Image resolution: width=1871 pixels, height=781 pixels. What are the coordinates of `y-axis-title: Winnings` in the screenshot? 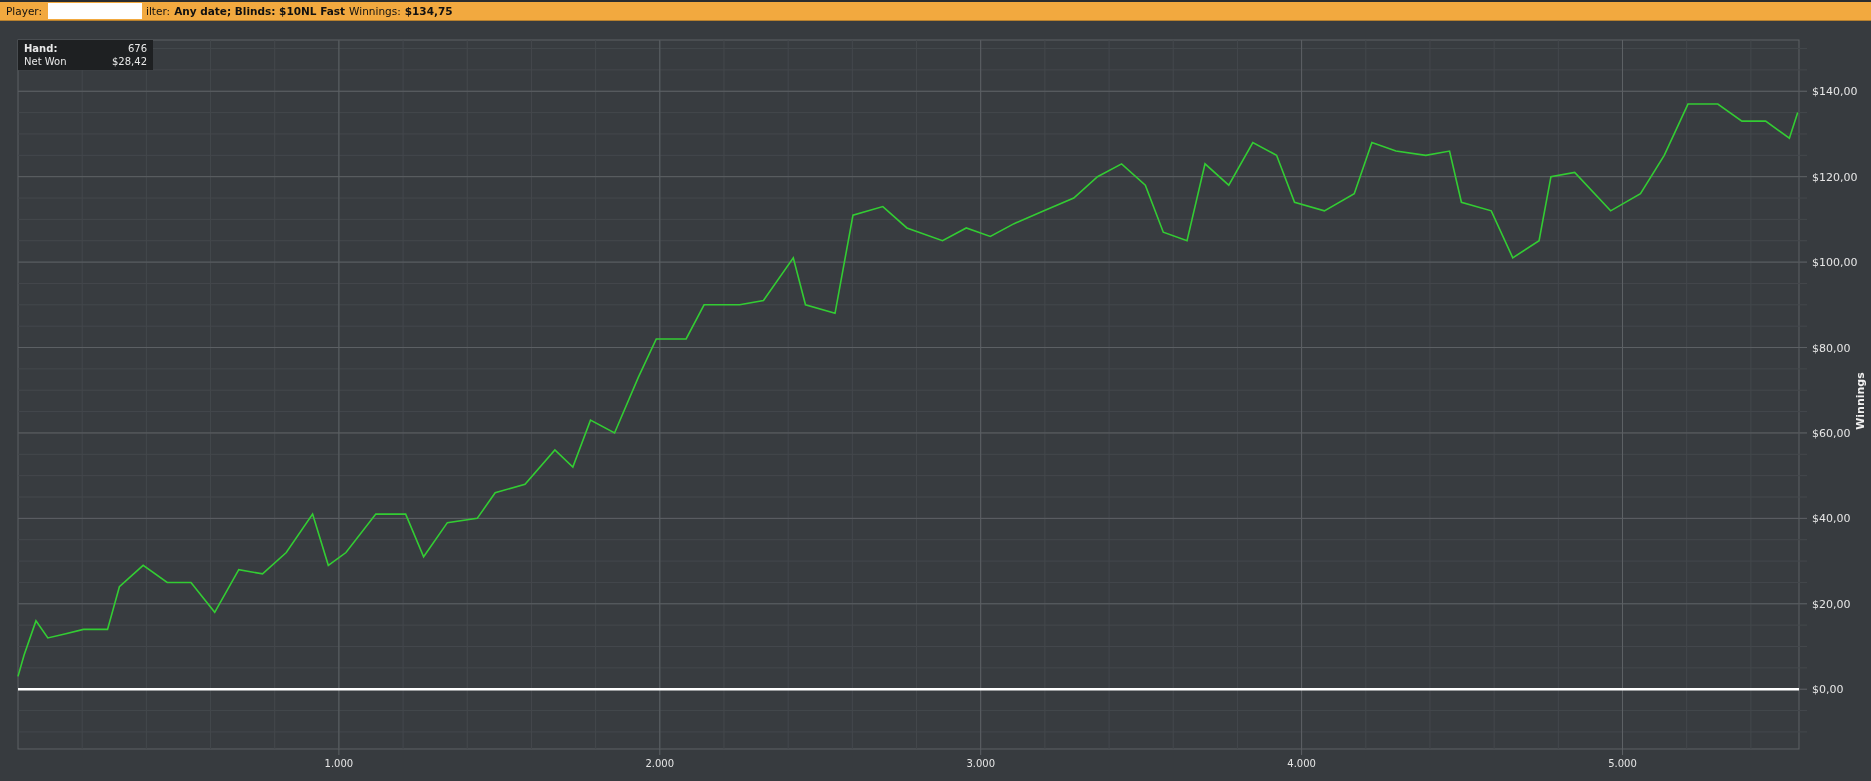 It's located at (1860, 401).